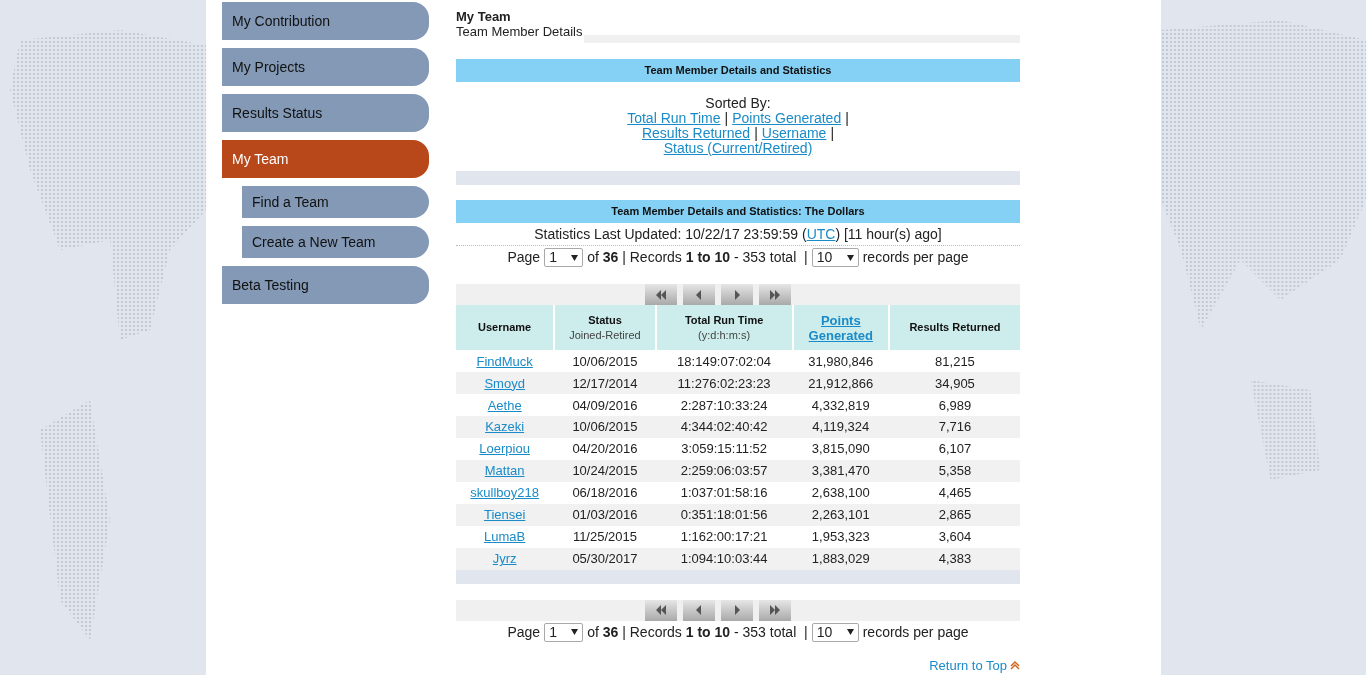 The width and height of the screenshot is (1366, 675). What do you see at coordinates (787, 118) in the screenshot?
I see `sort-link: Points Generated` at bounding box center [787, 118].